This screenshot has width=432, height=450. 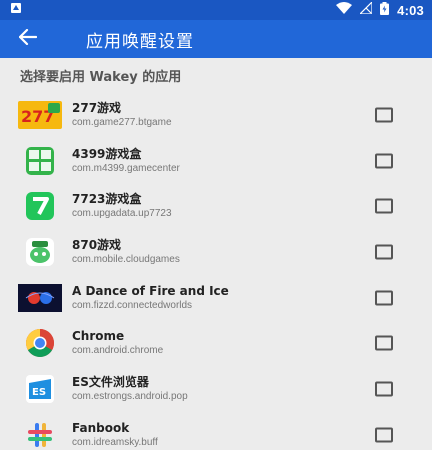 I want to click on list-item-es: ES ES文件浏览器 com.estrongs.android.pop, so click(x=216, y=389).